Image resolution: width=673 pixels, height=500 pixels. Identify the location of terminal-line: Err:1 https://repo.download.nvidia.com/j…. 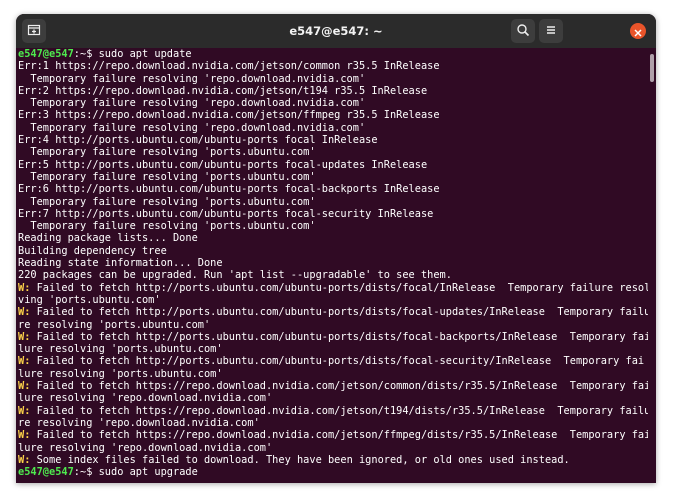
(333, 66).